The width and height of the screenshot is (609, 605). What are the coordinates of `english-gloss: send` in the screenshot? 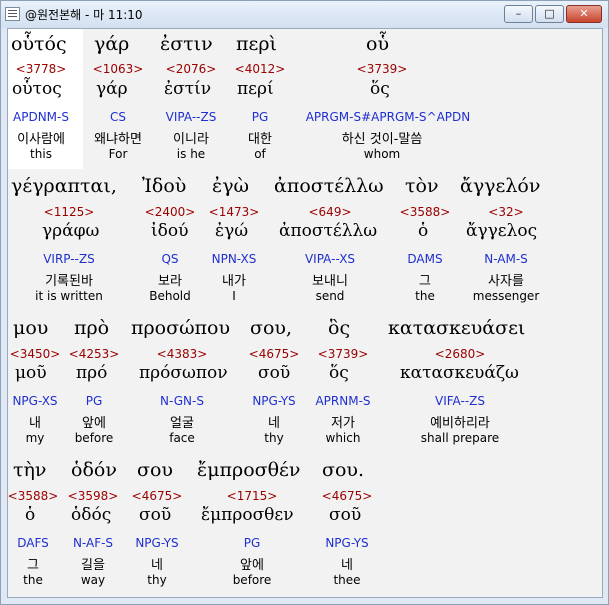 It's located at (330, 296).